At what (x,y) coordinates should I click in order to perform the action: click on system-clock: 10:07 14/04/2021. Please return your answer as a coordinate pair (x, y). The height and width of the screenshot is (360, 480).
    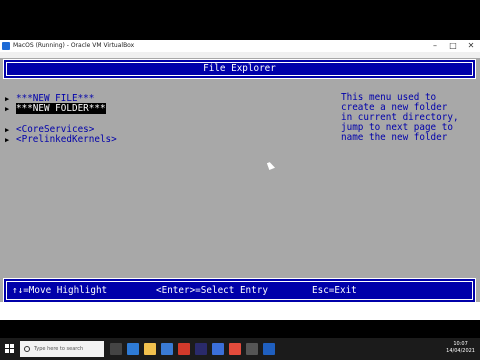
    Looking at the image, I should click on (460, 348).